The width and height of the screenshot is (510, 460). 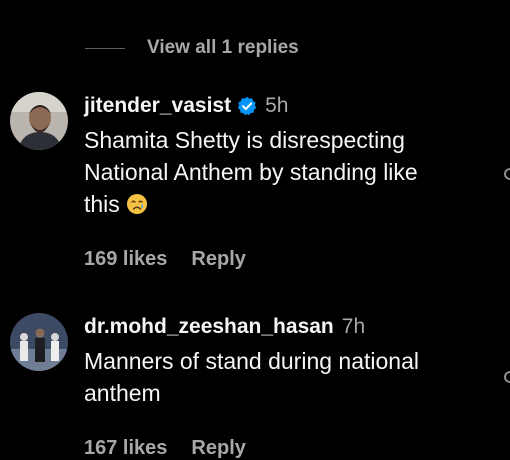 I want to click on username: jitender_vasist, so click(x=157, y=106).